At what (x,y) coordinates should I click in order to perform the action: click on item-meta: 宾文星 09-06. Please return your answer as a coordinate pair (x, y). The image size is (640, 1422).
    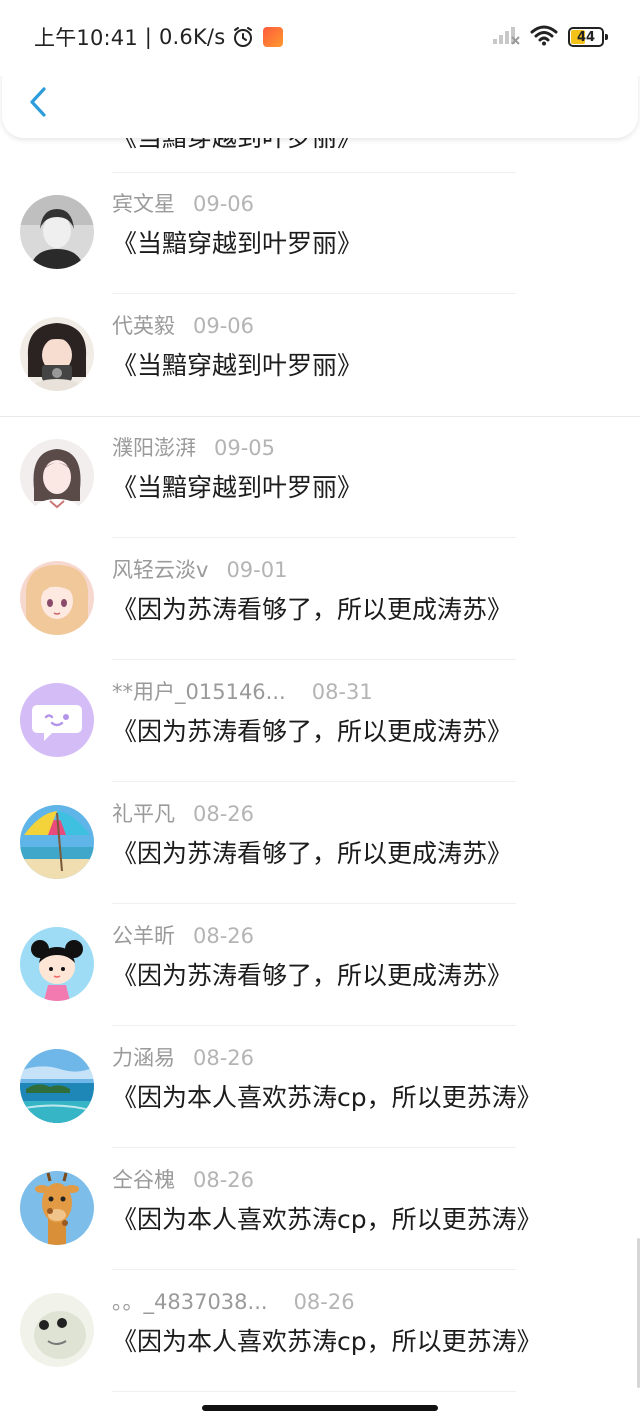
    Looking at the image, I should click on (183, 203).